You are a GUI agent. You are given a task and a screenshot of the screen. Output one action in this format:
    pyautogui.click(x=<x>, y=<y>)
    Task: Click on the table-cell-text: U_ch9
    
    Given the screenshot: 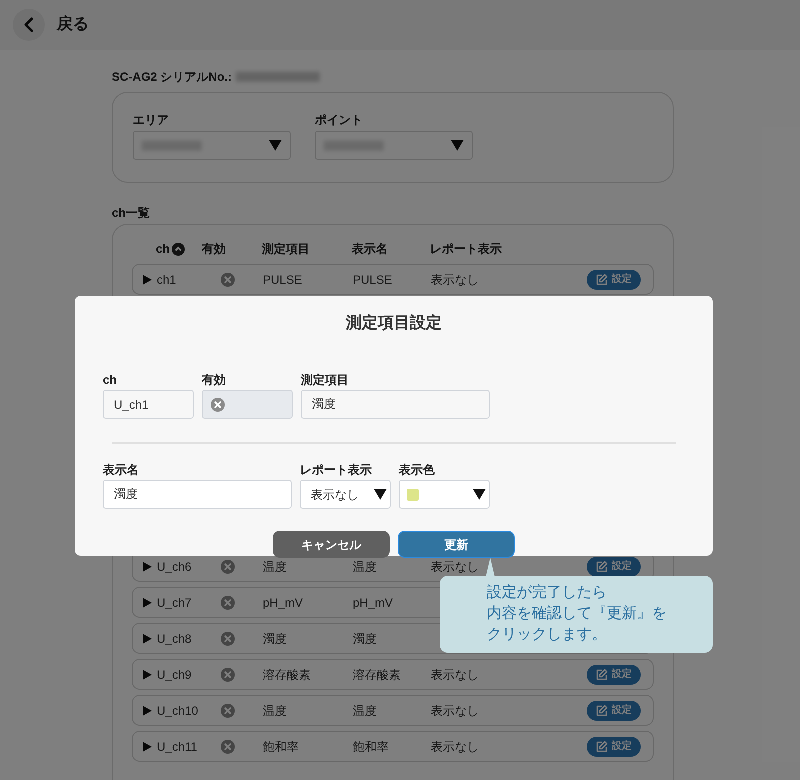 What is the action you would take?
    pyautogui.click(x=174, y=675)
    